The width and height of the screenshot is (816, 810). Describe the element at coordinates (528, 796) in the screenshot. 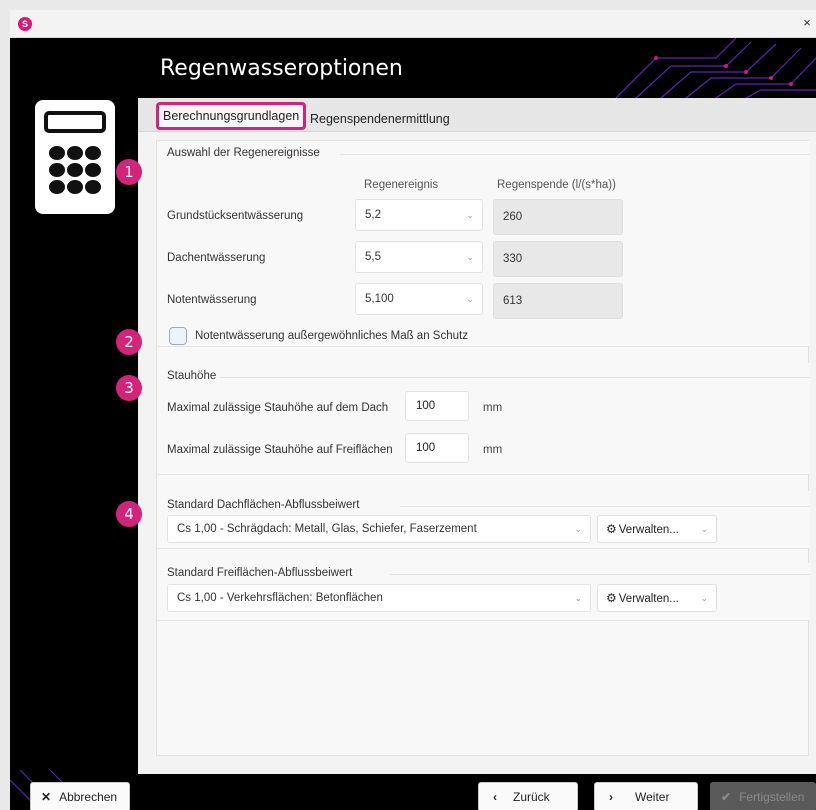

I see `back-button: ‹ Zurück` at that location.